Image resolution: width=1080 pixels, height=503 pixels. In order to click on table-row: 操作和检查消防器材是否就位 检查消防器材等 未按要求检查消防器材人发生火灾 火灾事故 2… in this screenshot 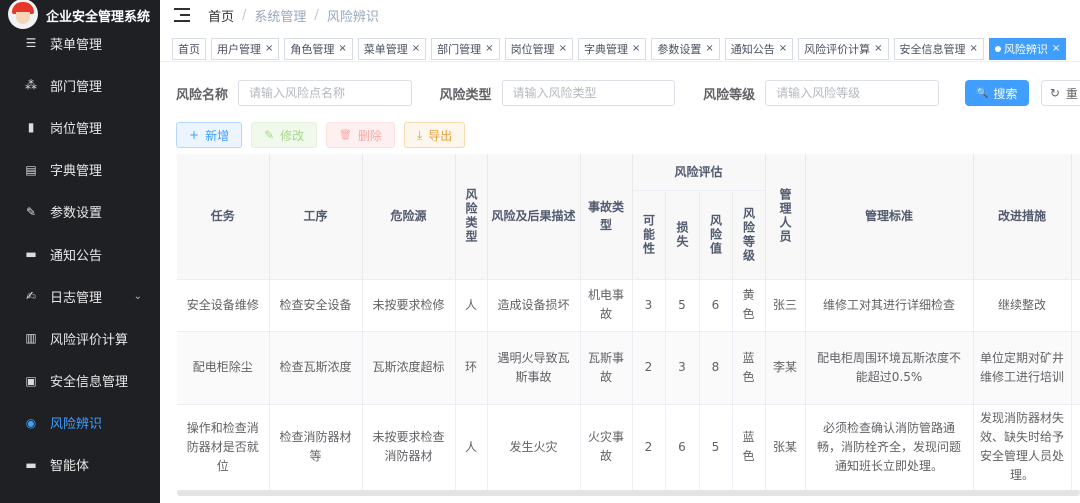, I will do `click(628, 447)`.